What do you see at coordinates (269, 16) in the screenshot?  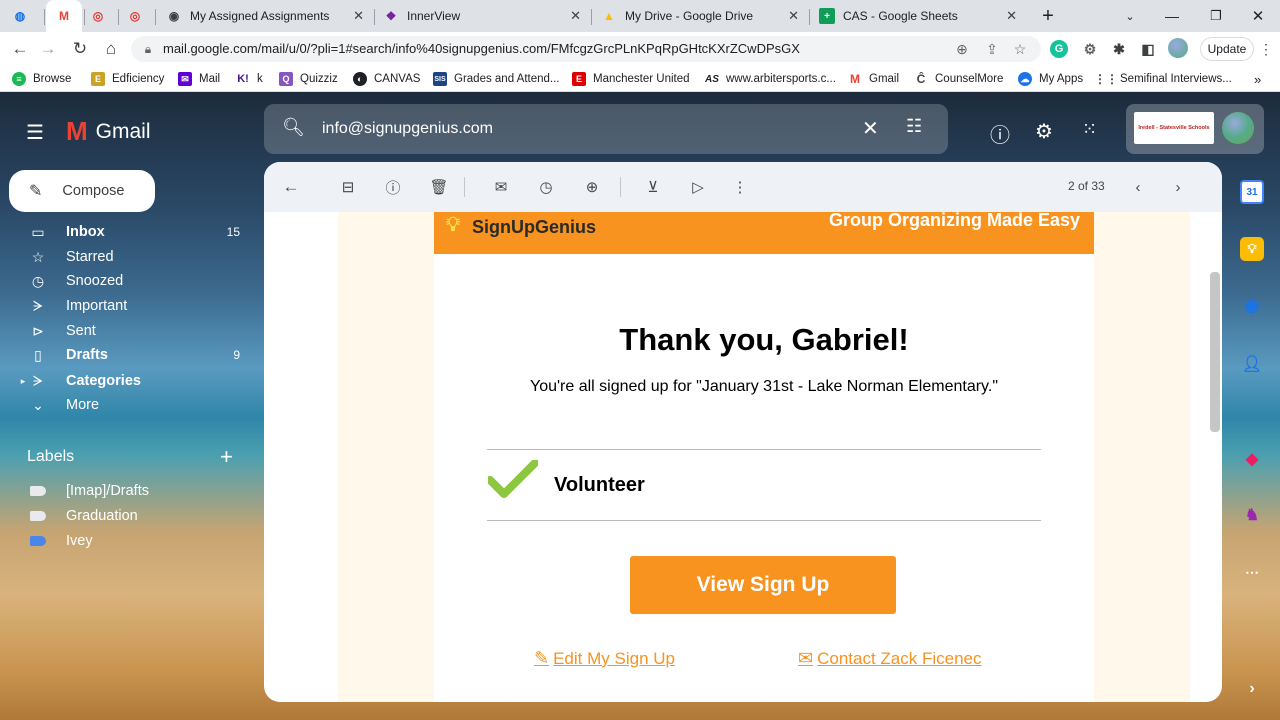 I see `tab-assignments: ◉ My Assigned Assignments ✕` at bounding box center [269, 16].